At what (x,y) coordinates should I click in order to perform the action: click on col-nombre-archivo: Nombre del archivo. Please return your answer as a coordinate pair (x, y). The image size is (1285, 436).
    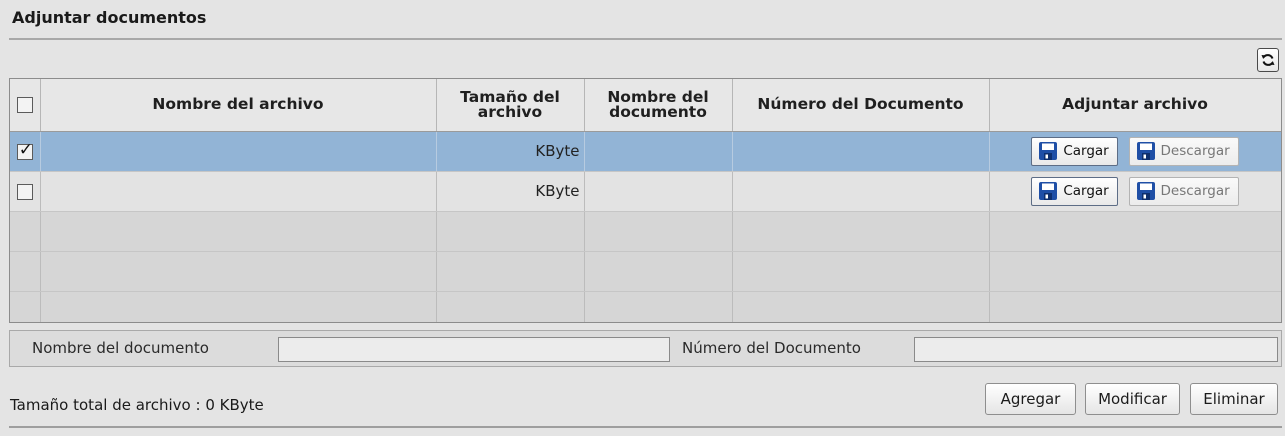
    Looking at the image, I should click on (238, 105).